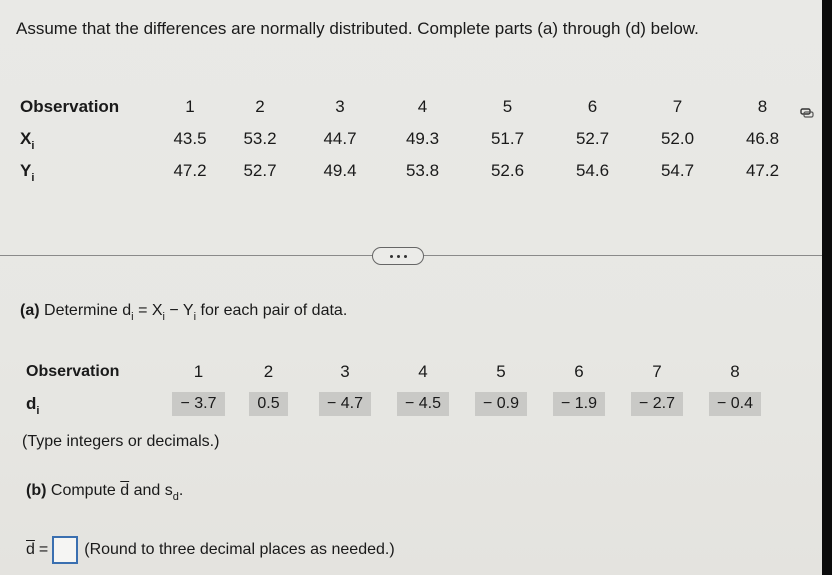 The image size is (832, 575). Describe the element at coordinates (33, 146) in the screenshot. I see `x-subscript: i` at that location.